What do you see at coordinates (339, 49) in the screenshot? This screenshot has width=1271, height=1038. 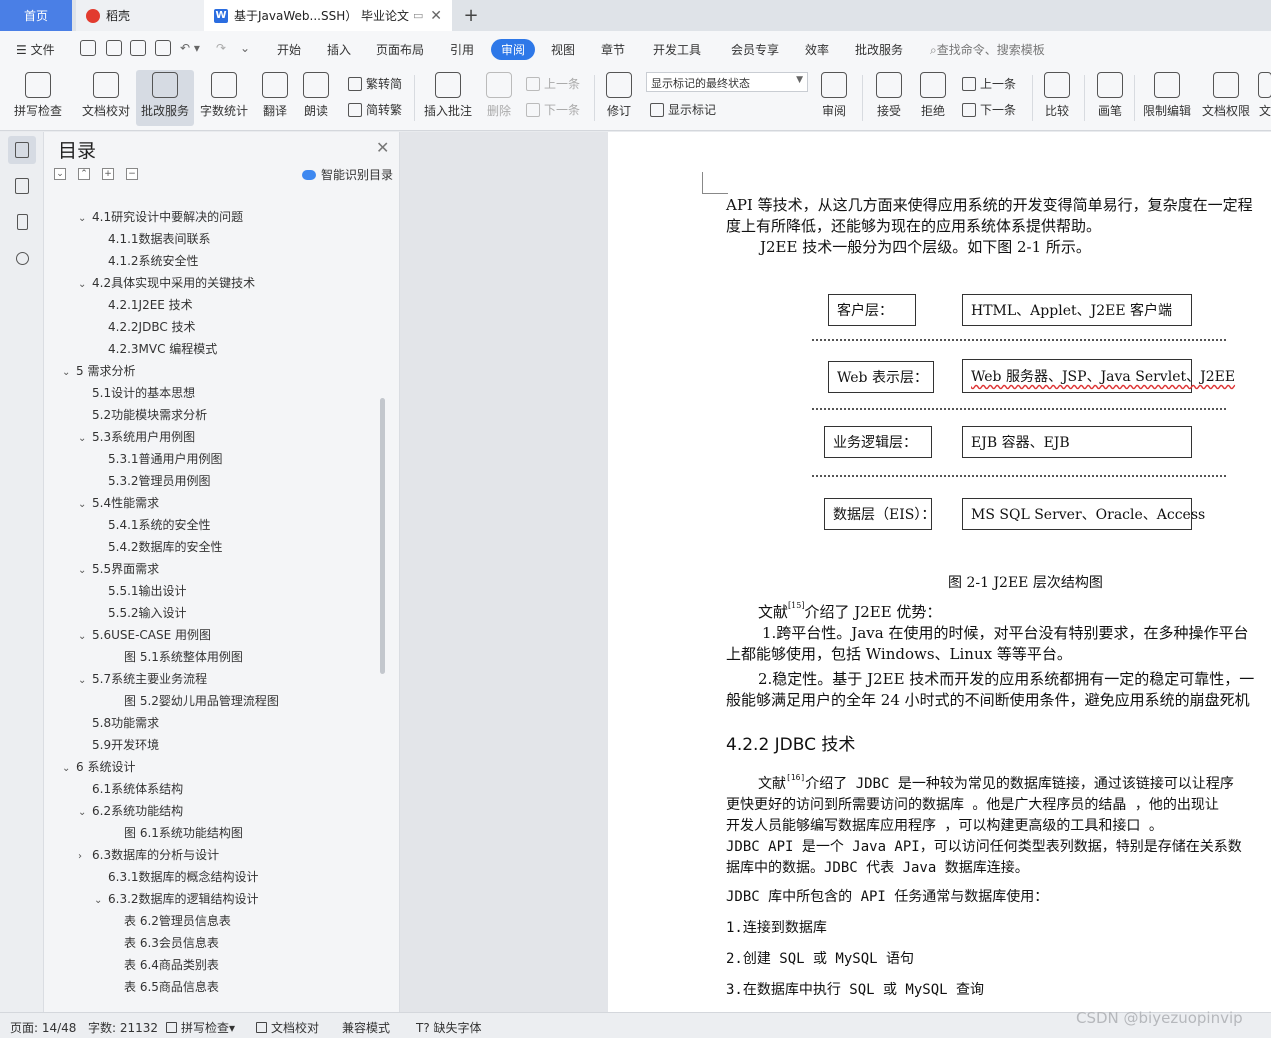 I see `menu-insert: 插入` at bounding box center [339, 49].